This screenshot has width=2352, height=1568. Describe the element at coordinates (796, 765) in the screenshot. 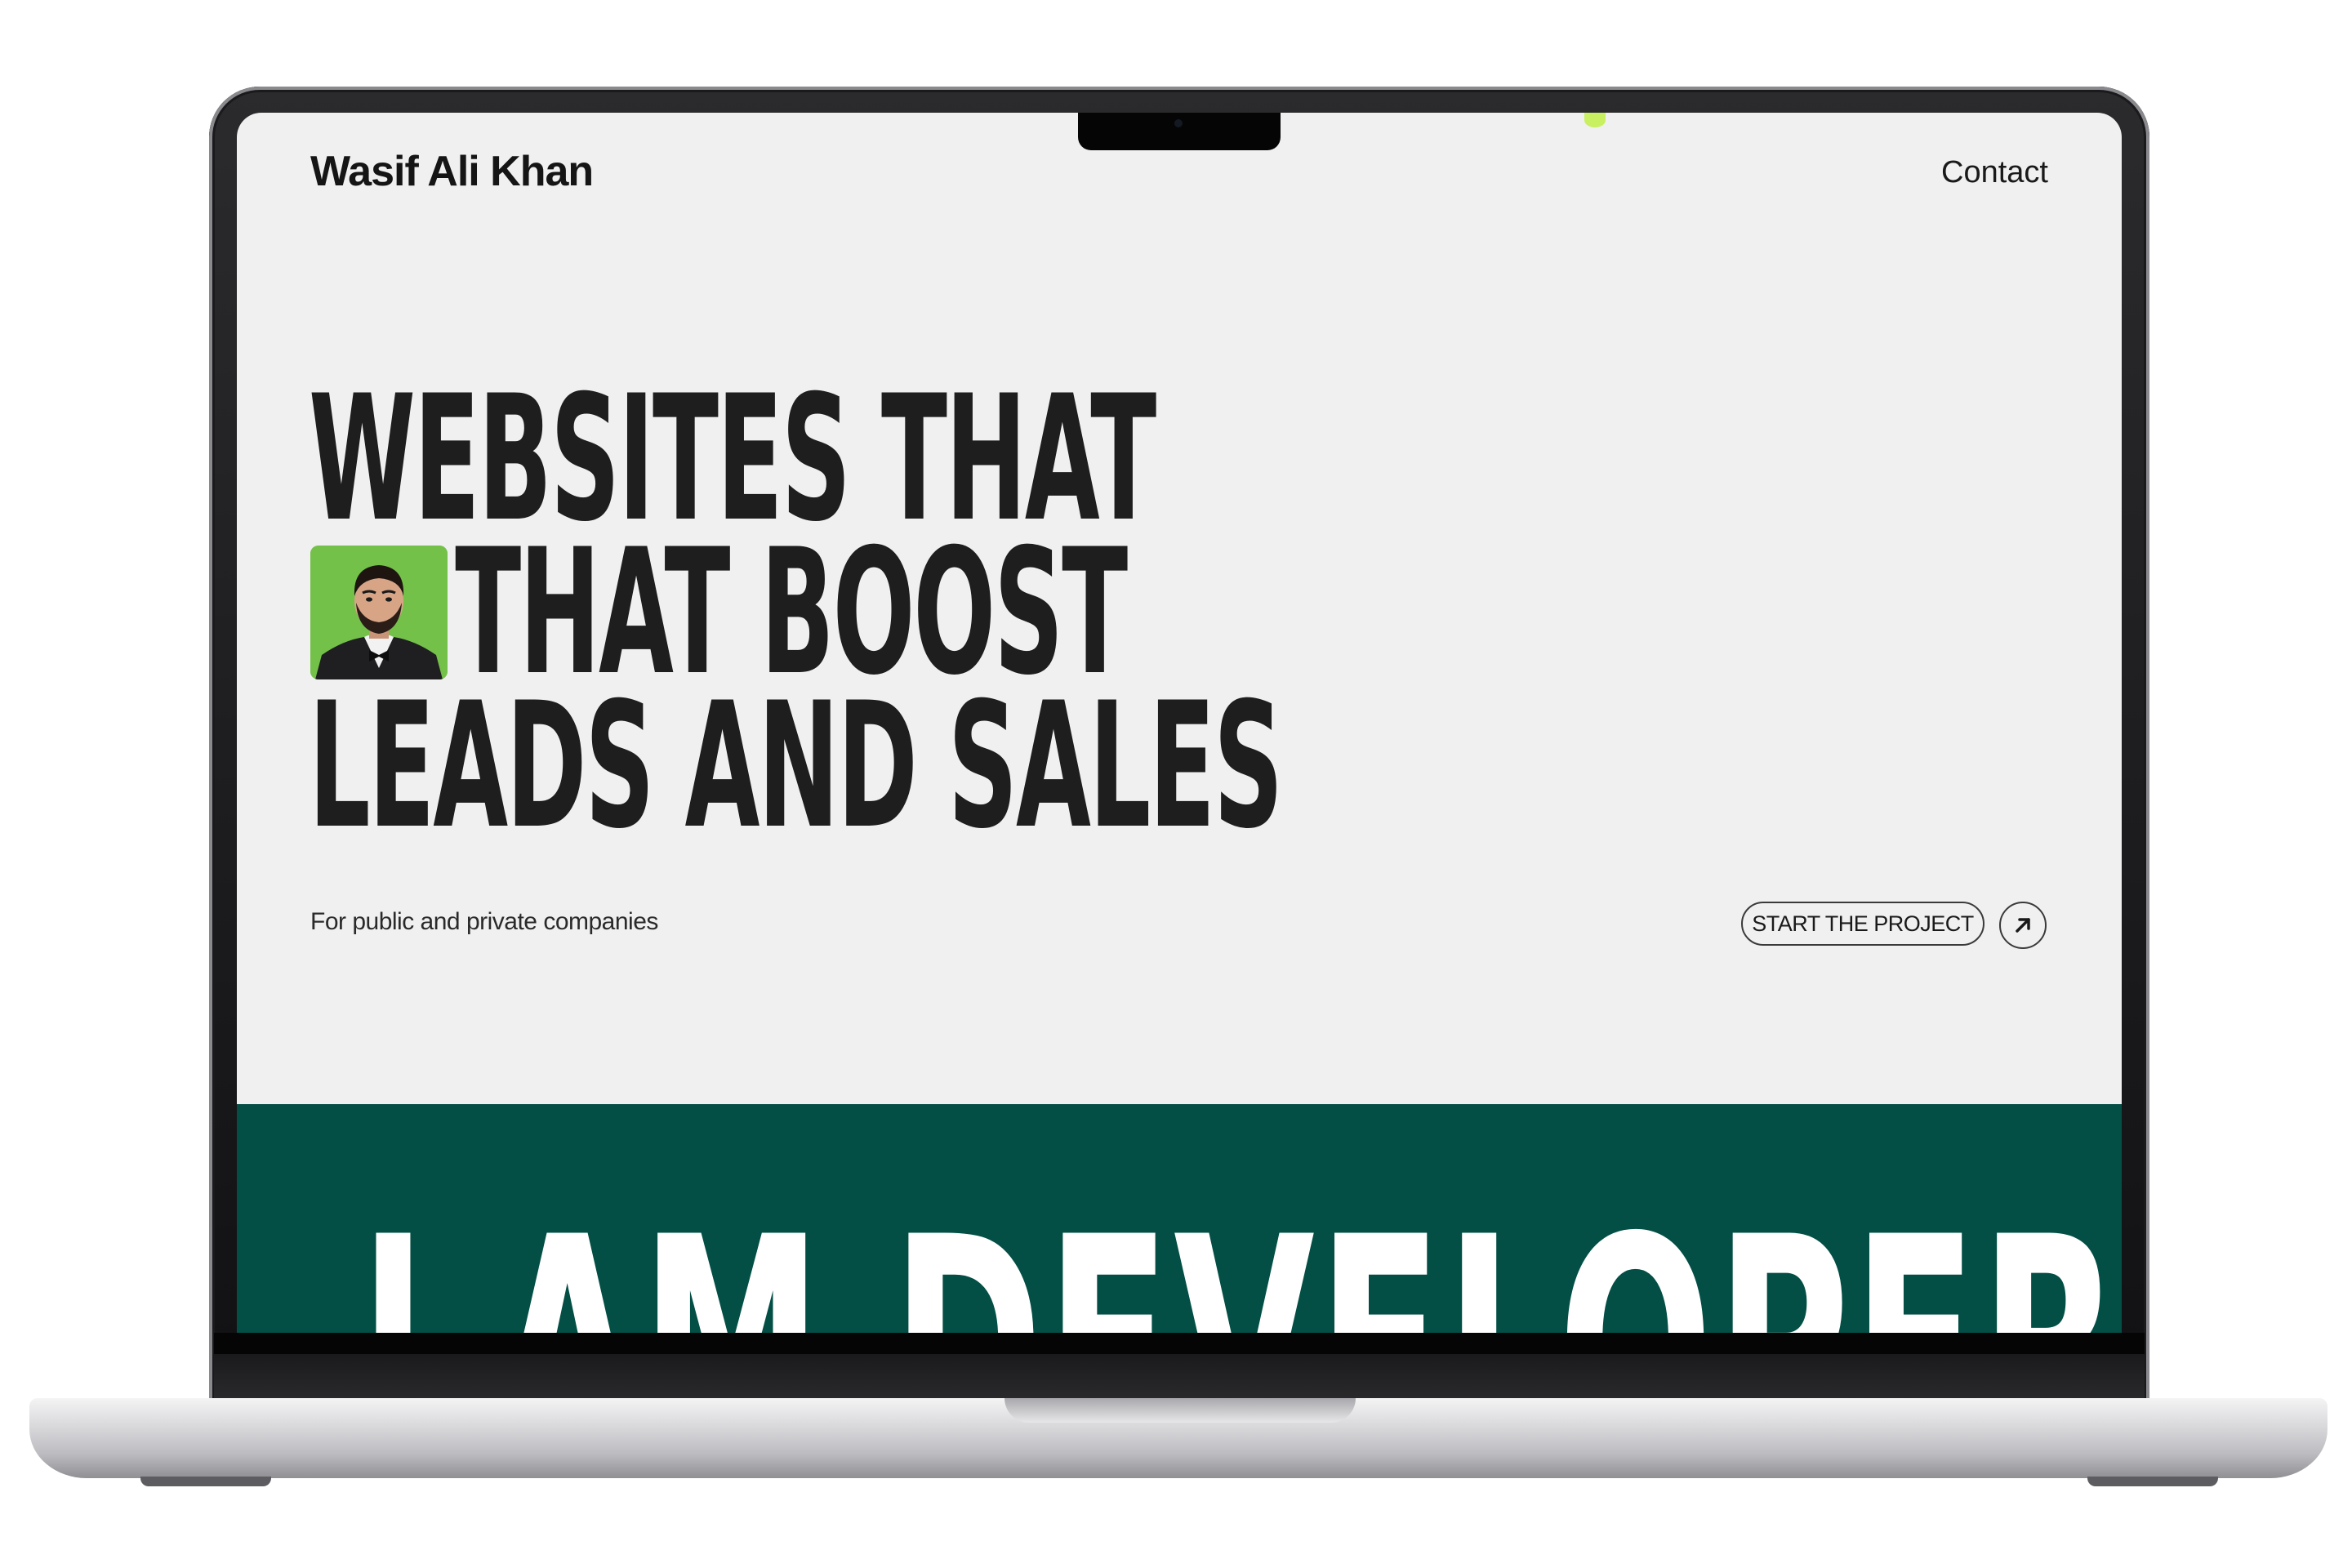

I see `hero-line-3: LEADS AND SALES` at that location.